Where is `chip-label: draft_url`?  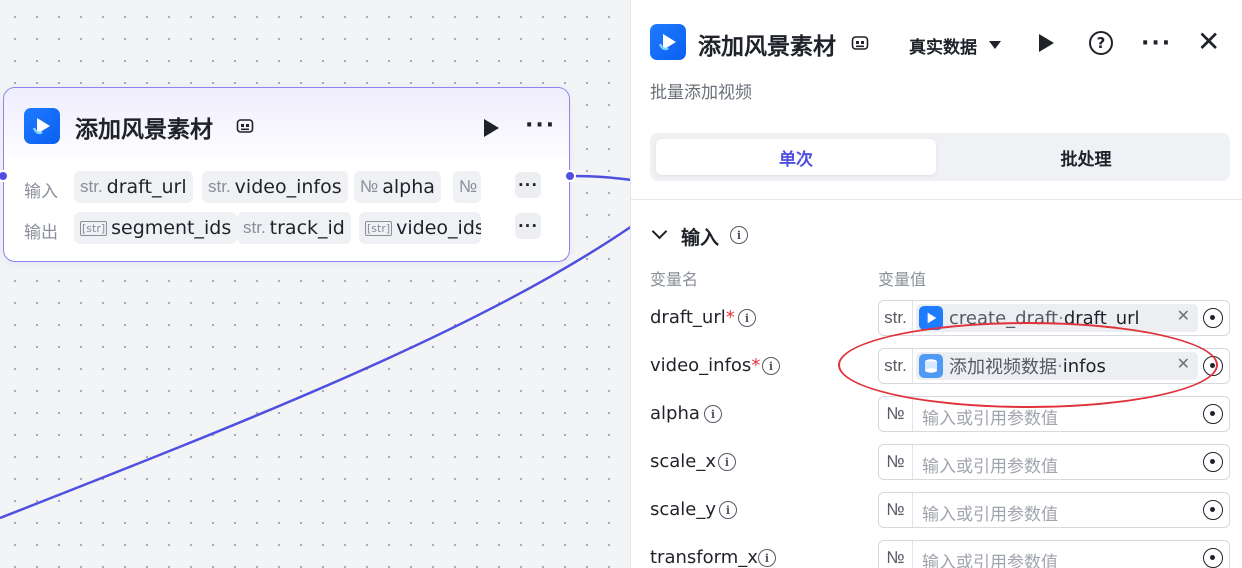
chip-label: draft_url is located at coordinates (146, 187).